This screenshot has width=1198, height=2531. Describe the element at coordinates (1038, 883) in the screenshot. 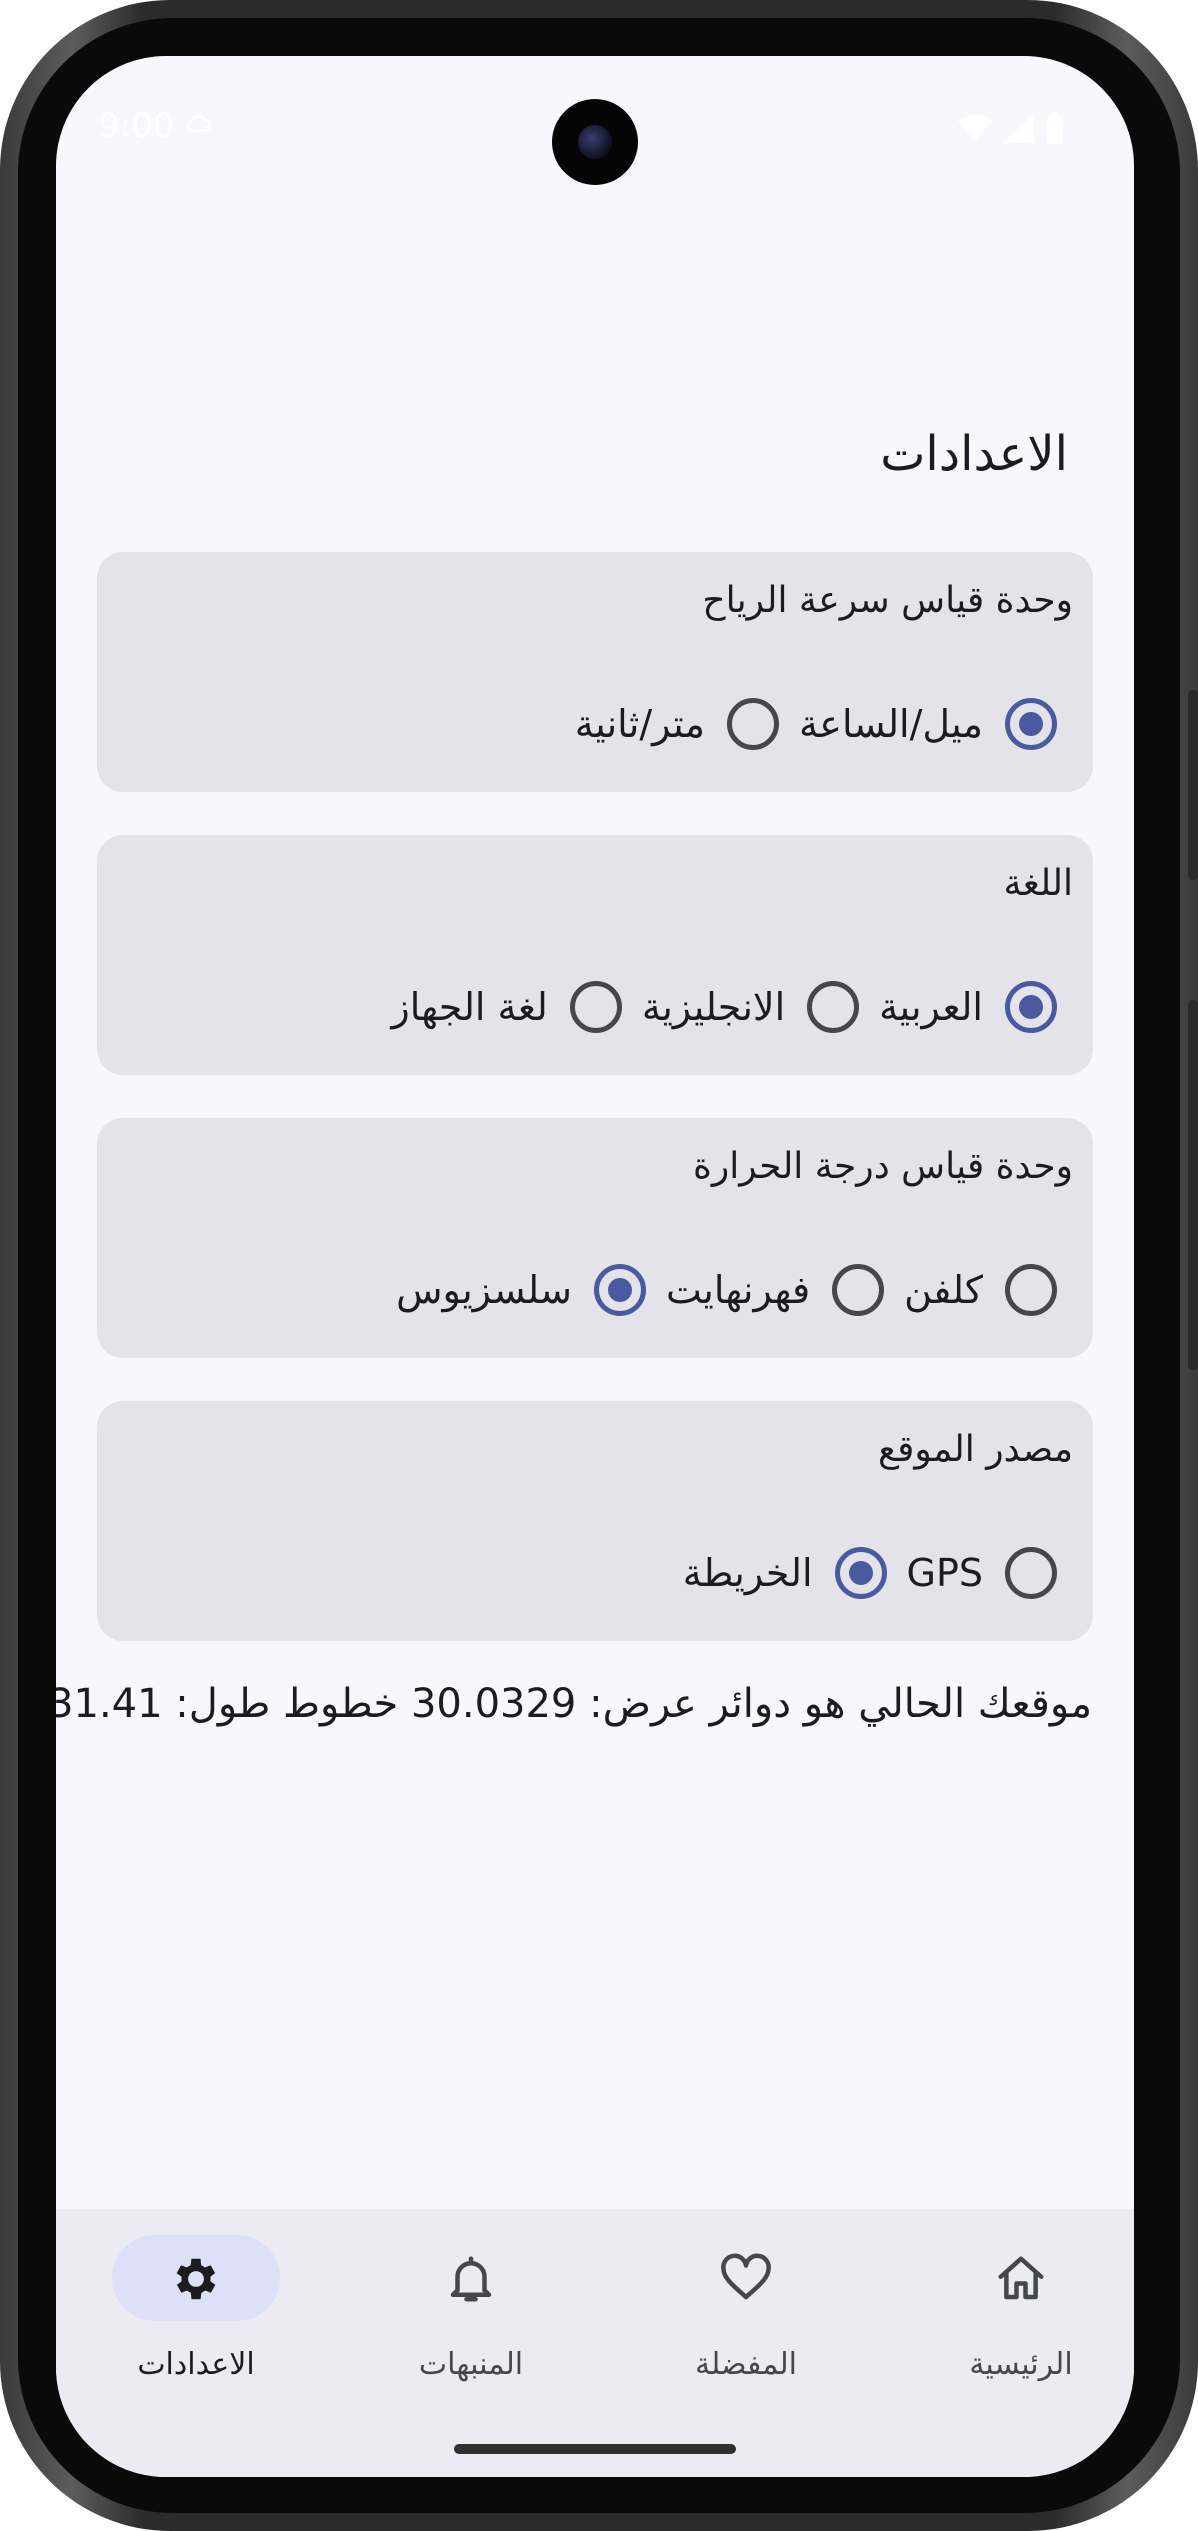

I see `card-title: اللغة` at that location.